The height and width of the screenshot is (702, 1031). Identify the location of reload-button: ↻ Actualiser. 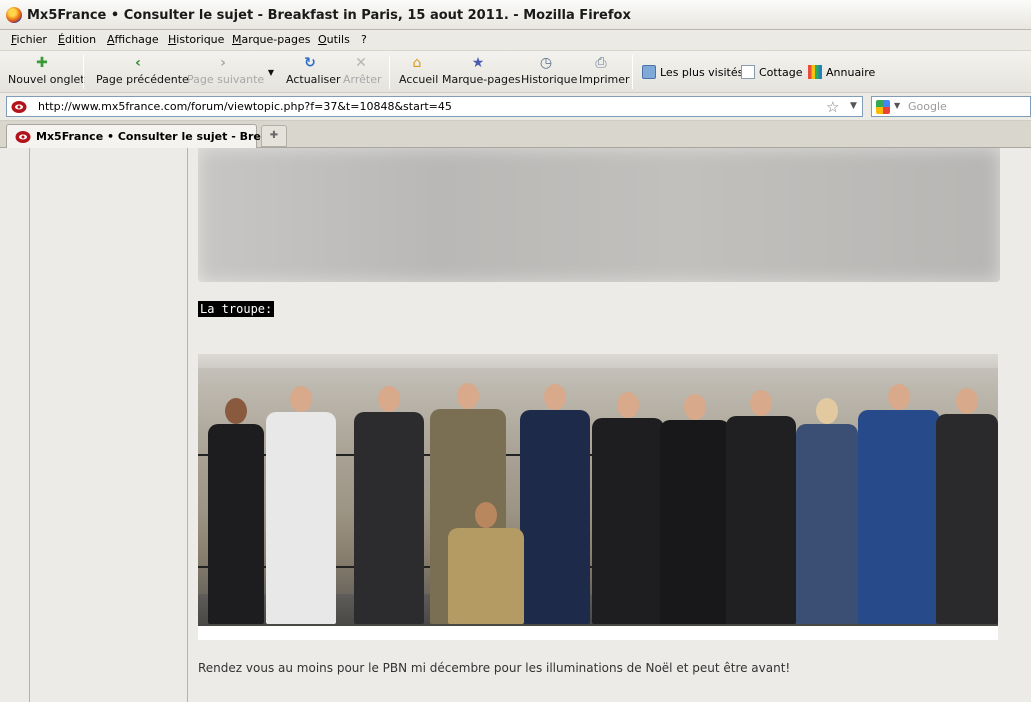
(313, 73).